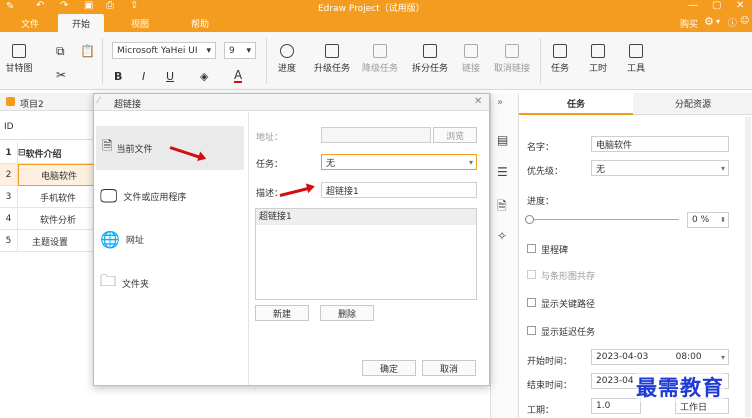 The image size is (752, 418). Describe the element at coordinates (744, 21) in the screenshot. I see `user-icon: ☺` at that location.